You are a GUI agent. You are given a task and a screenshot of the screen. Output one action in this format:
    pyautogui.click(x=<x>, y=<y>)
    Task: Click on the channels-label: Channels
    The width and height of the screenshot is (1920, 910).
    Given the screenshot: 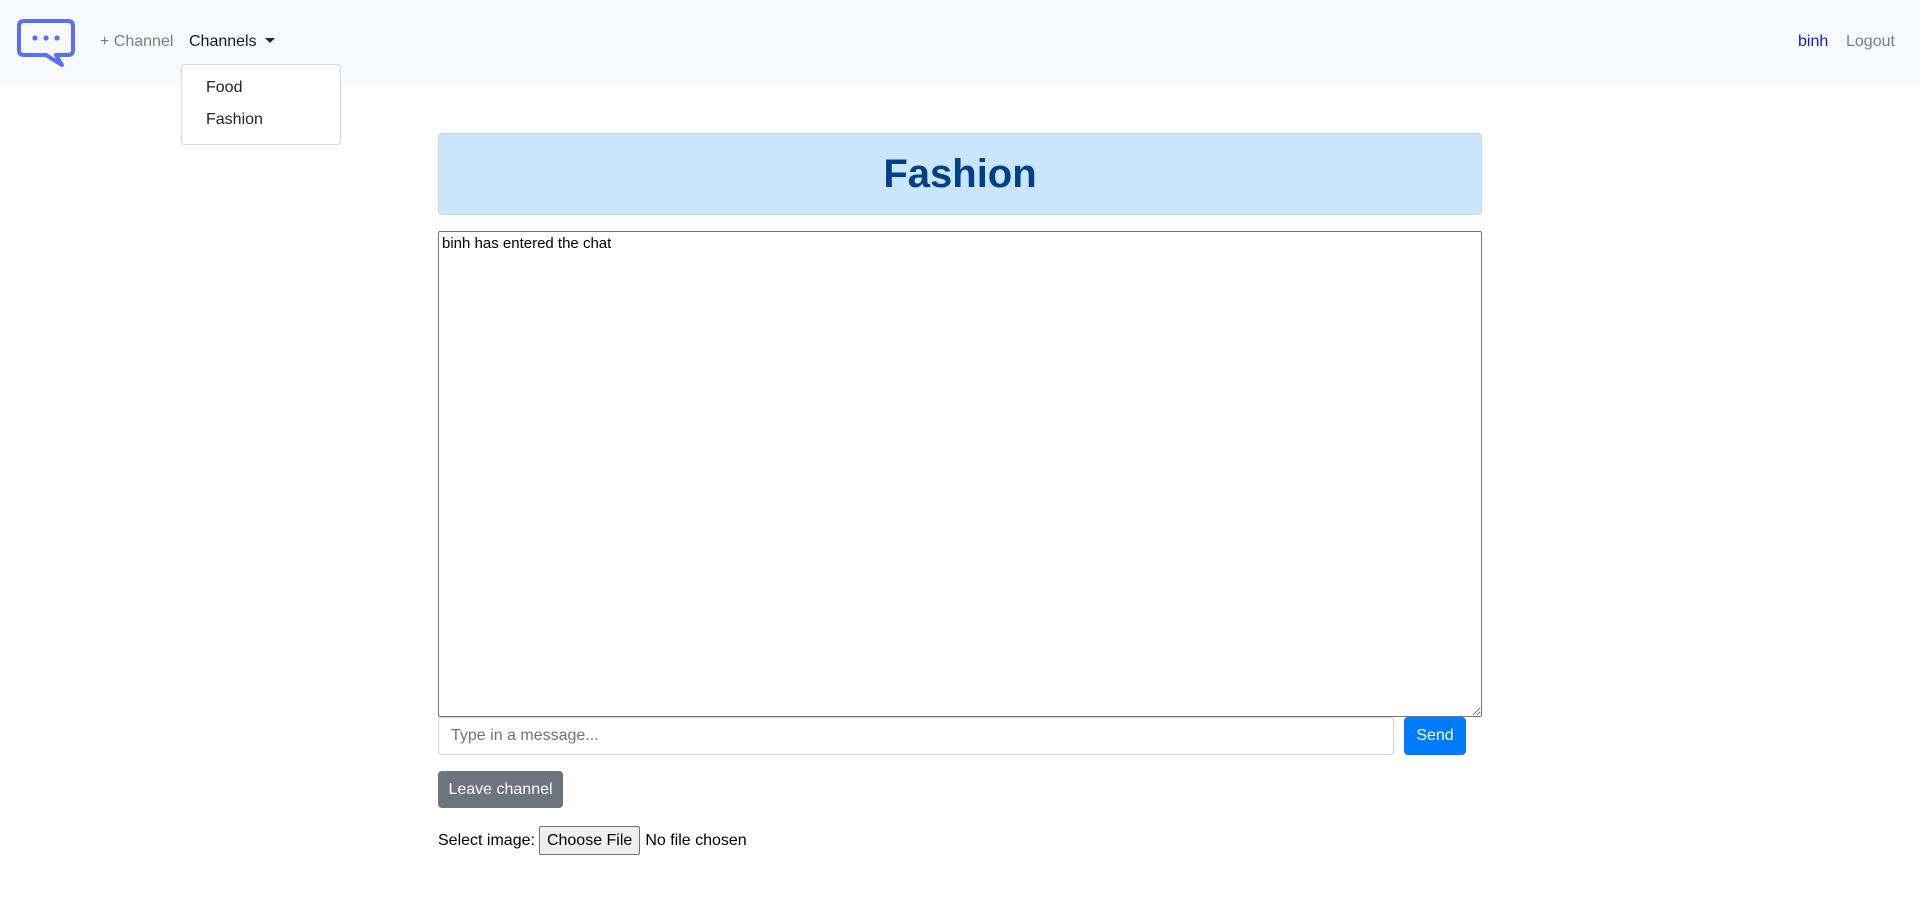 What is the action you would take?
    pyautogui.click(x=223, y=41)
    